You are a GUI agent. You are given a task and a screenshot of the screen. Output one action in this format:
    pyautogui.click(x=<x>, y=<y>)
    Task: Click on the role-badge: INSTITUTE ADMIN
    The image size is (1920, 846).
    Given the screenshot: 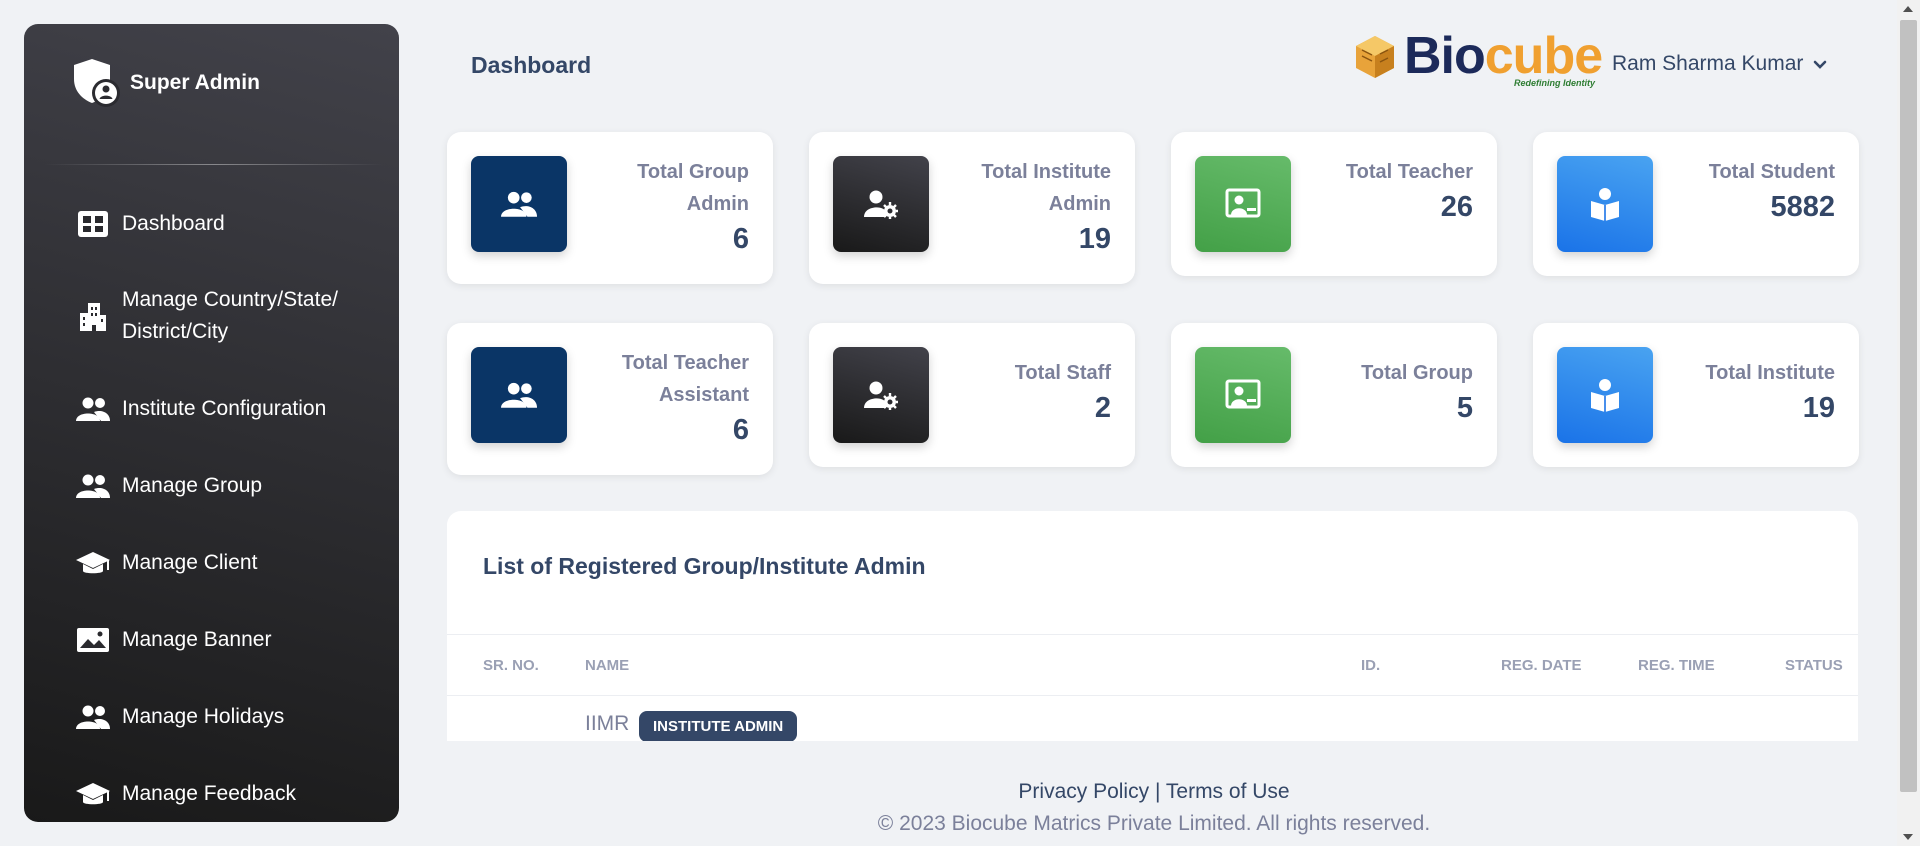 What is the action you would take?
    pyautogui.click(x=718, y=726)
    